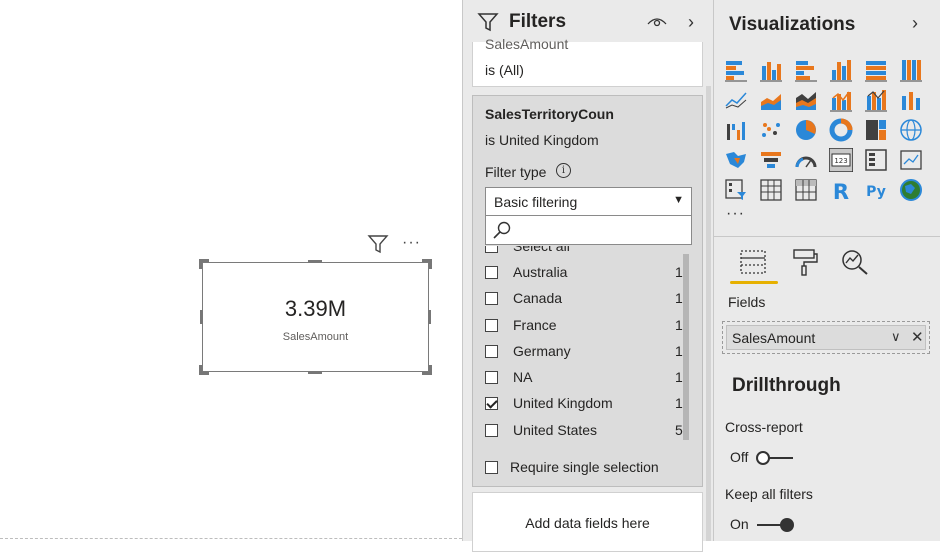  I want to click on donut-chart-icon, so click(841, 130).